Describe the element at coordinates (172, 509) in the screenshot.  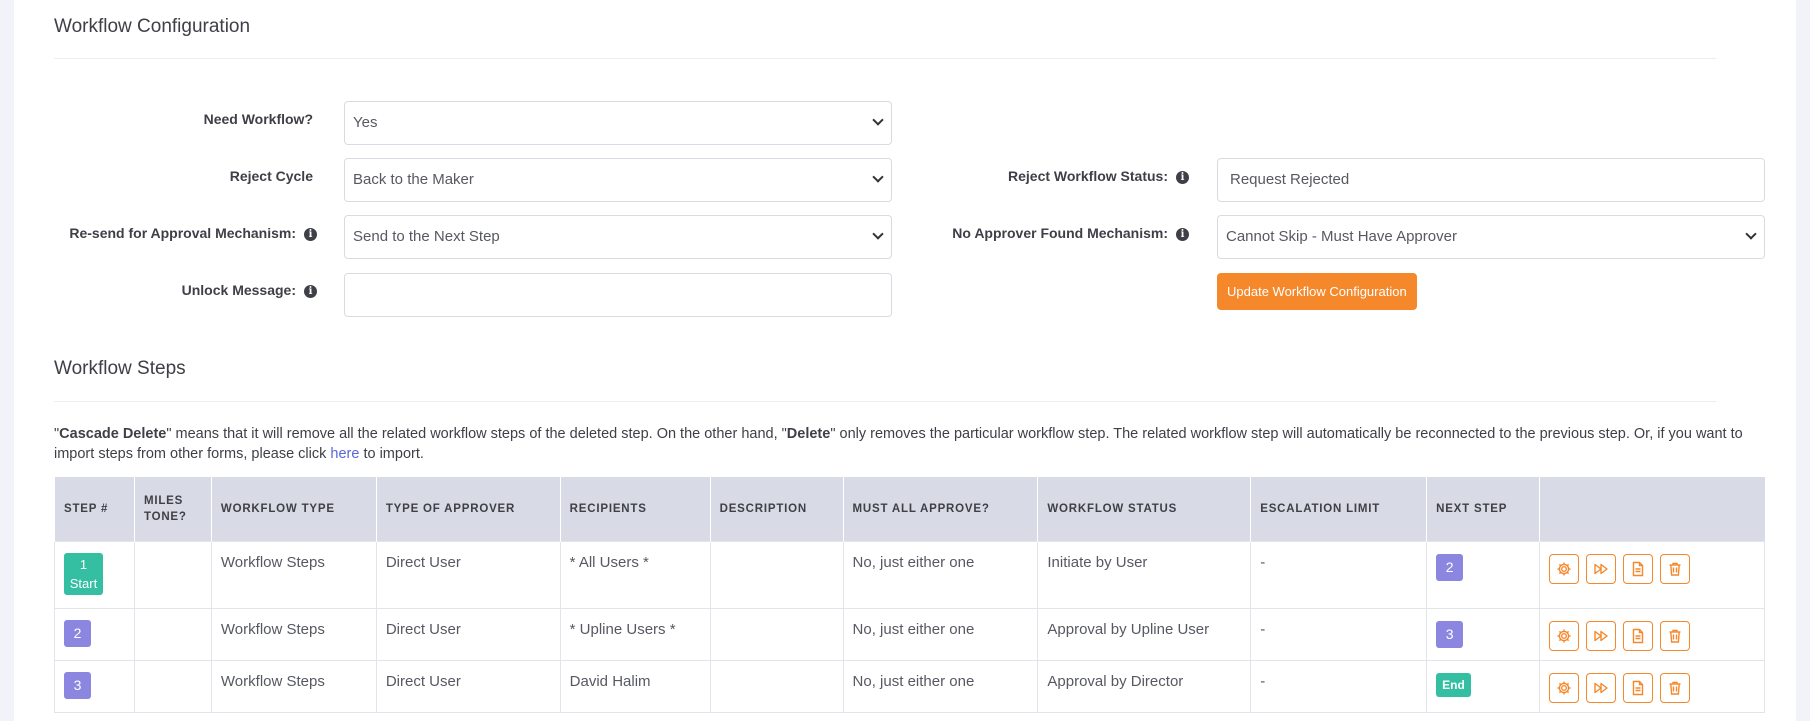
I see `column-header: MILES TONE?` at that location.